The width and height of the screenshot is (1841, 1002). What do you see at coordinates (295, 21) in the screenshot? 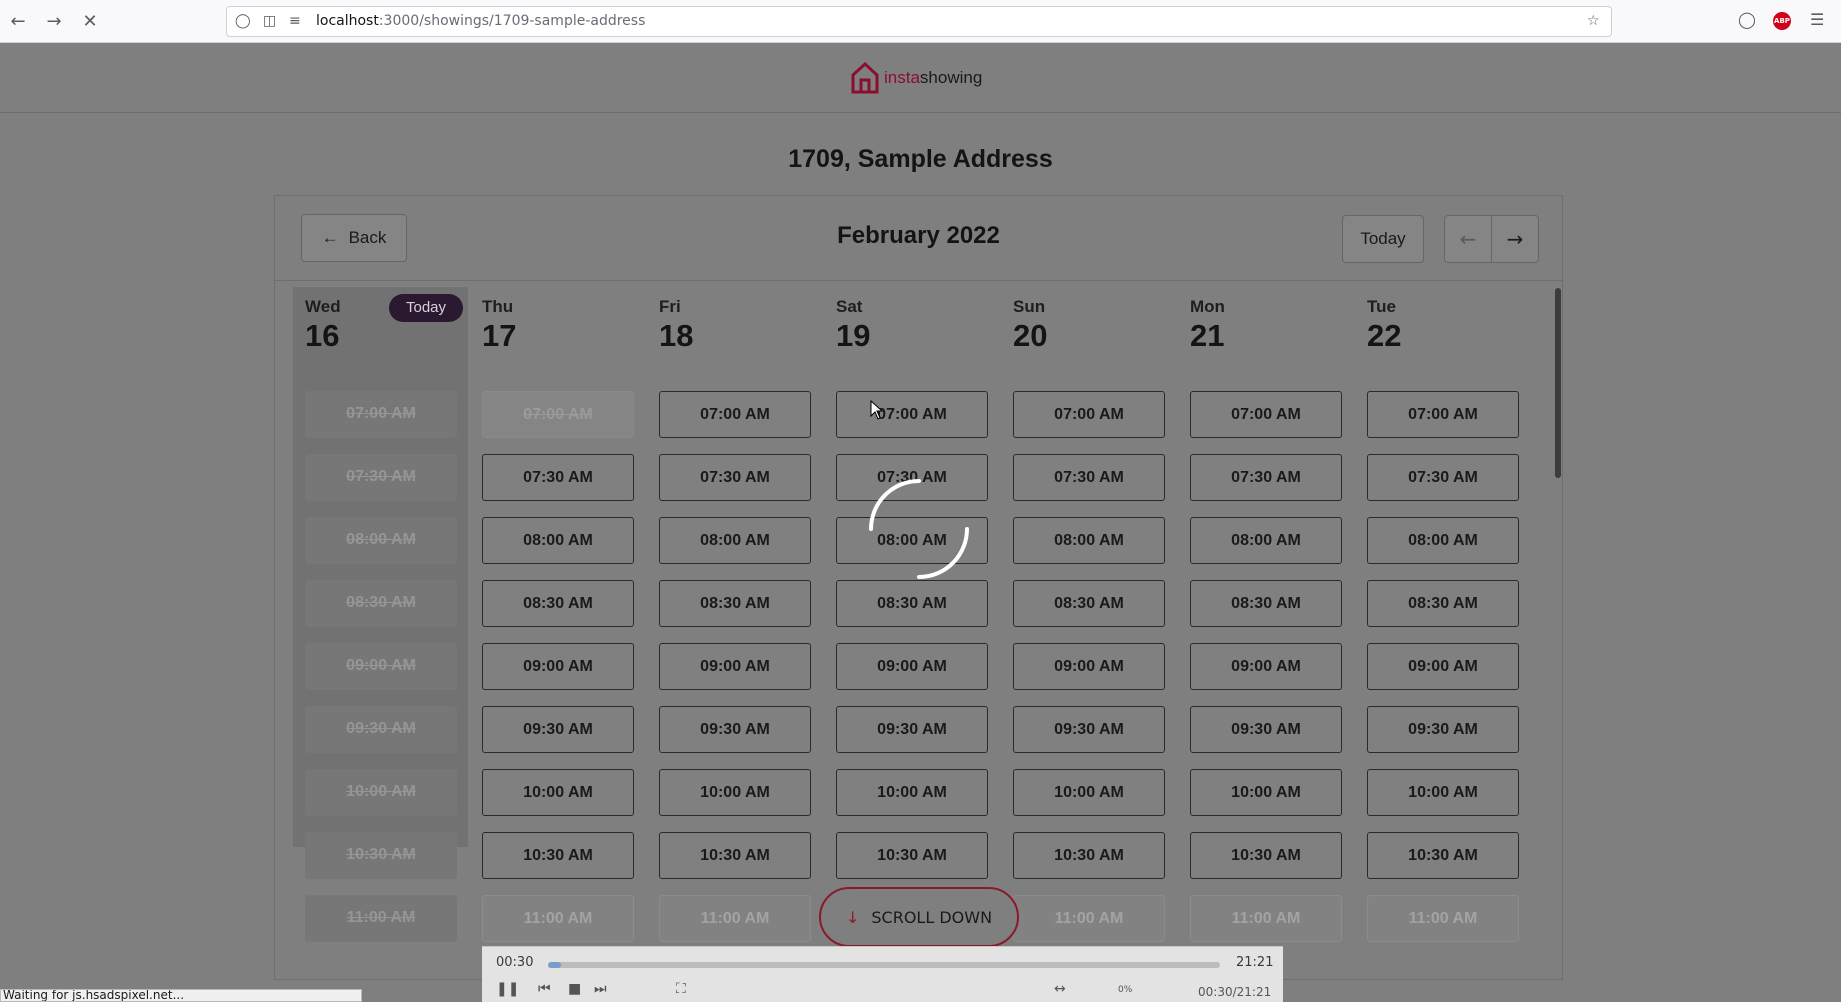
I see `lock-icon: ≡` at bounding box center [295, 21].